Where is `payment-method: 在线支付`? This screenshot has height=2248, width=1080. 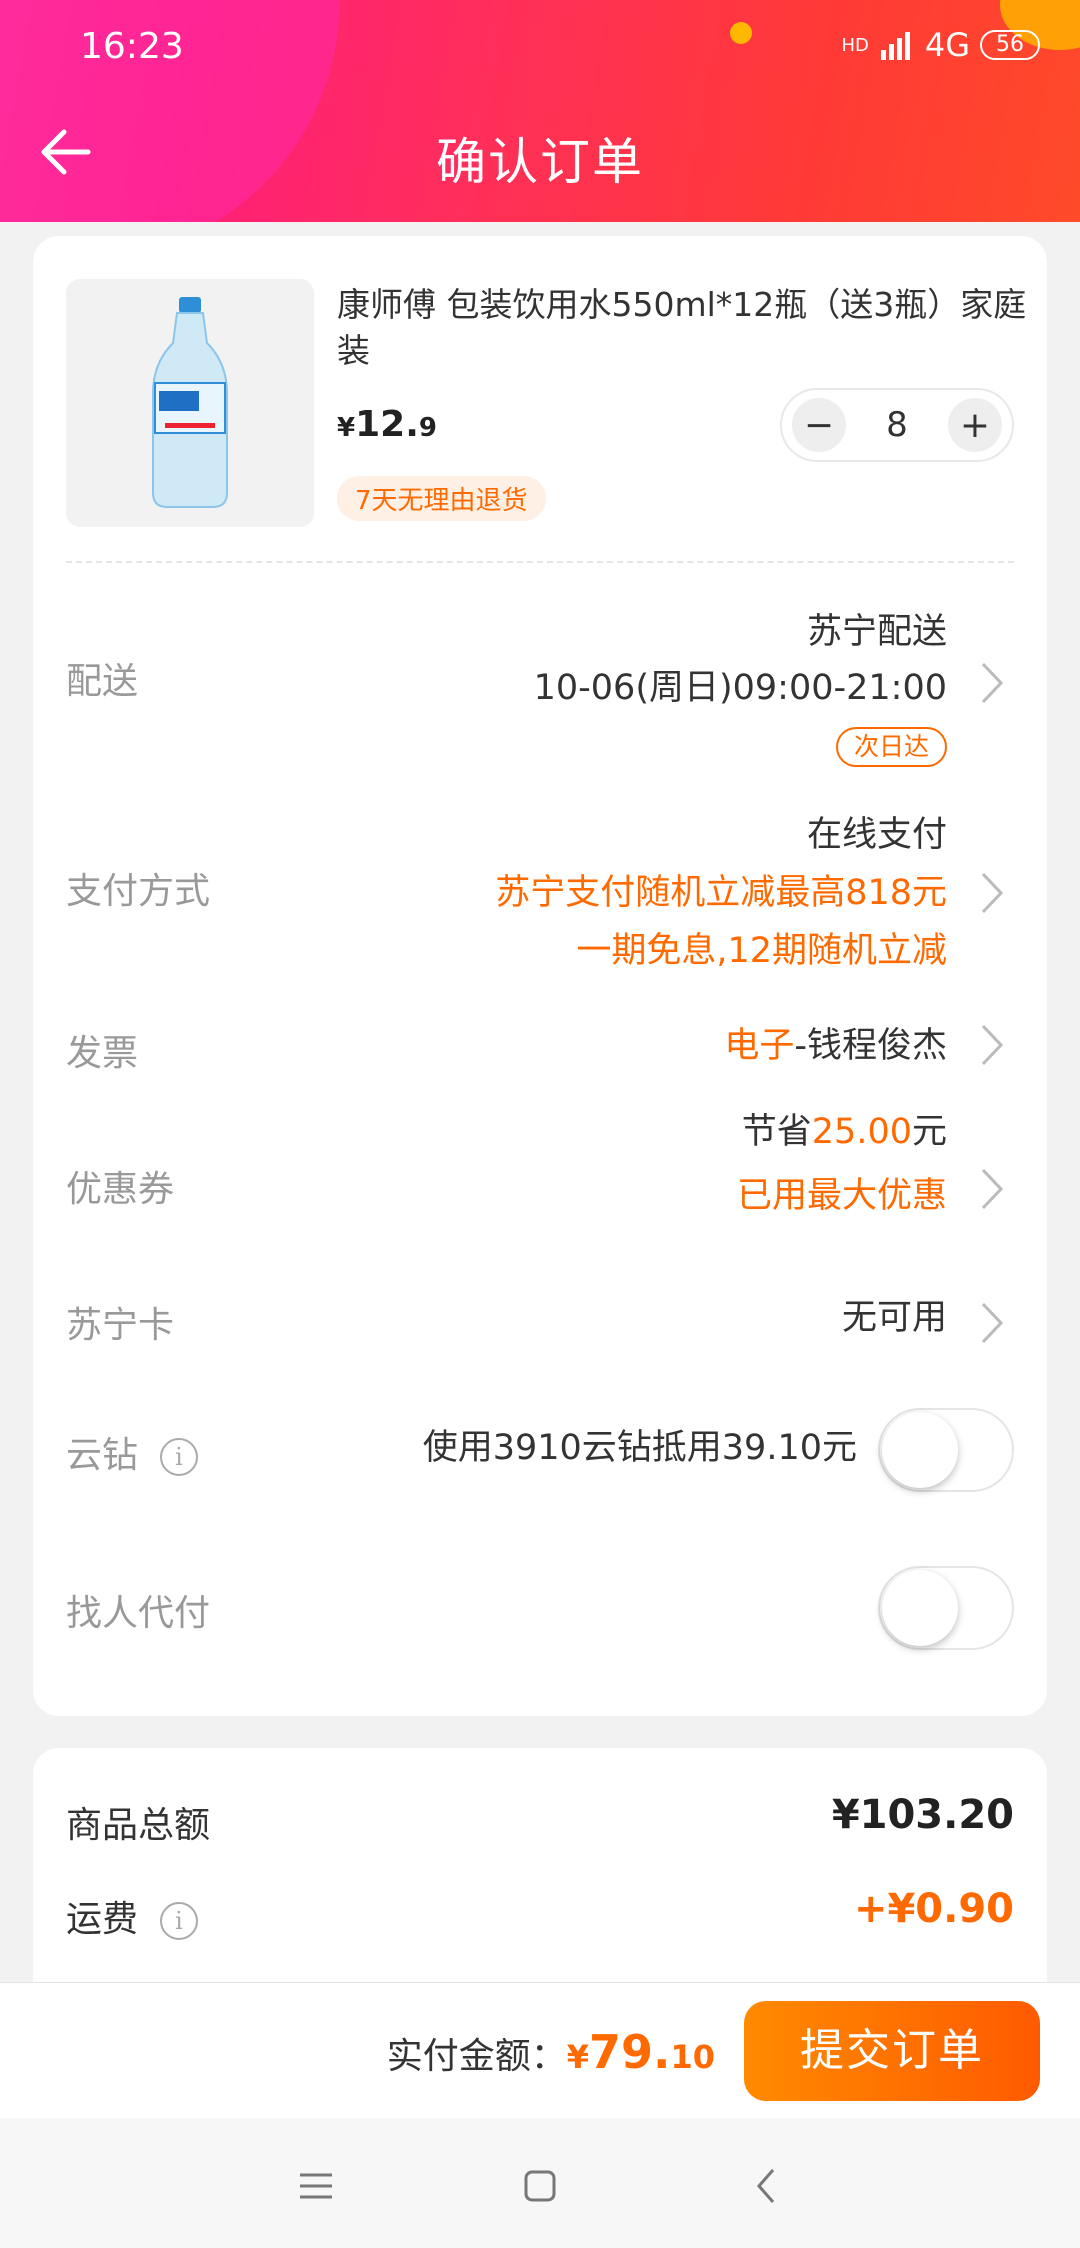 payment-method: 在线支付 is located at coordinates (876, 835).